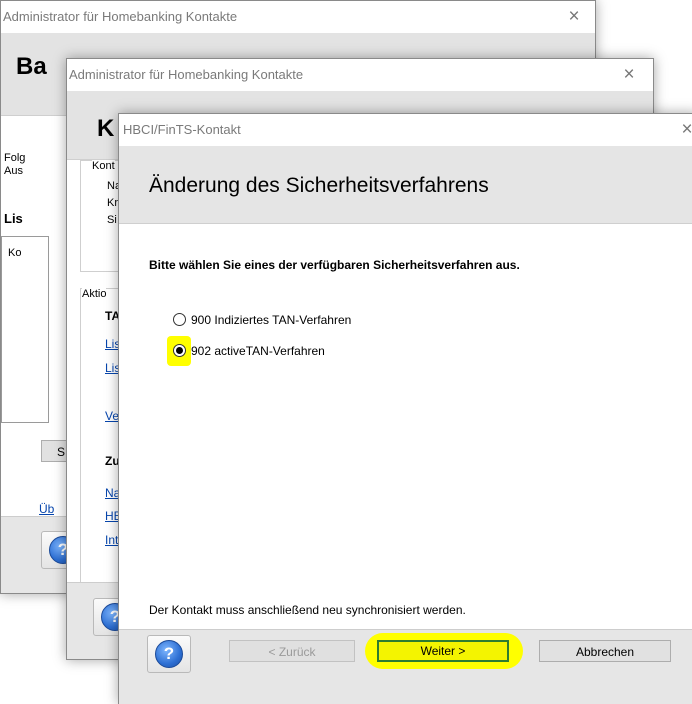 The image size is (692, 704). Describe the element at coordinates (120, 16) in the screenshot. I see `back-window-title: Administrator für Homebanking Kontakte` at that location.